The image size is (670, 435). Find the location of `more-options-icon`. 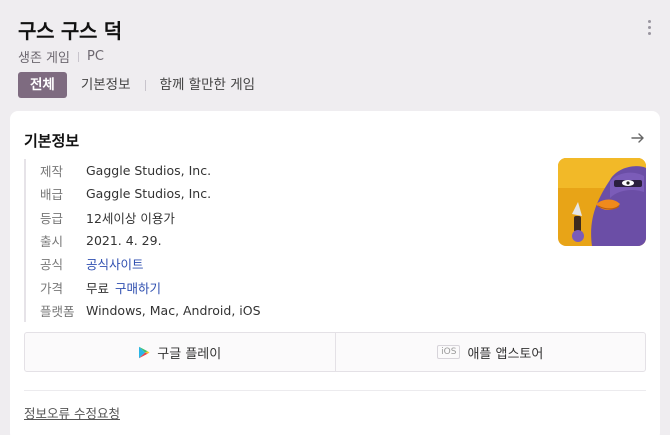

more-options-icon is located at coordinates (649, 29).